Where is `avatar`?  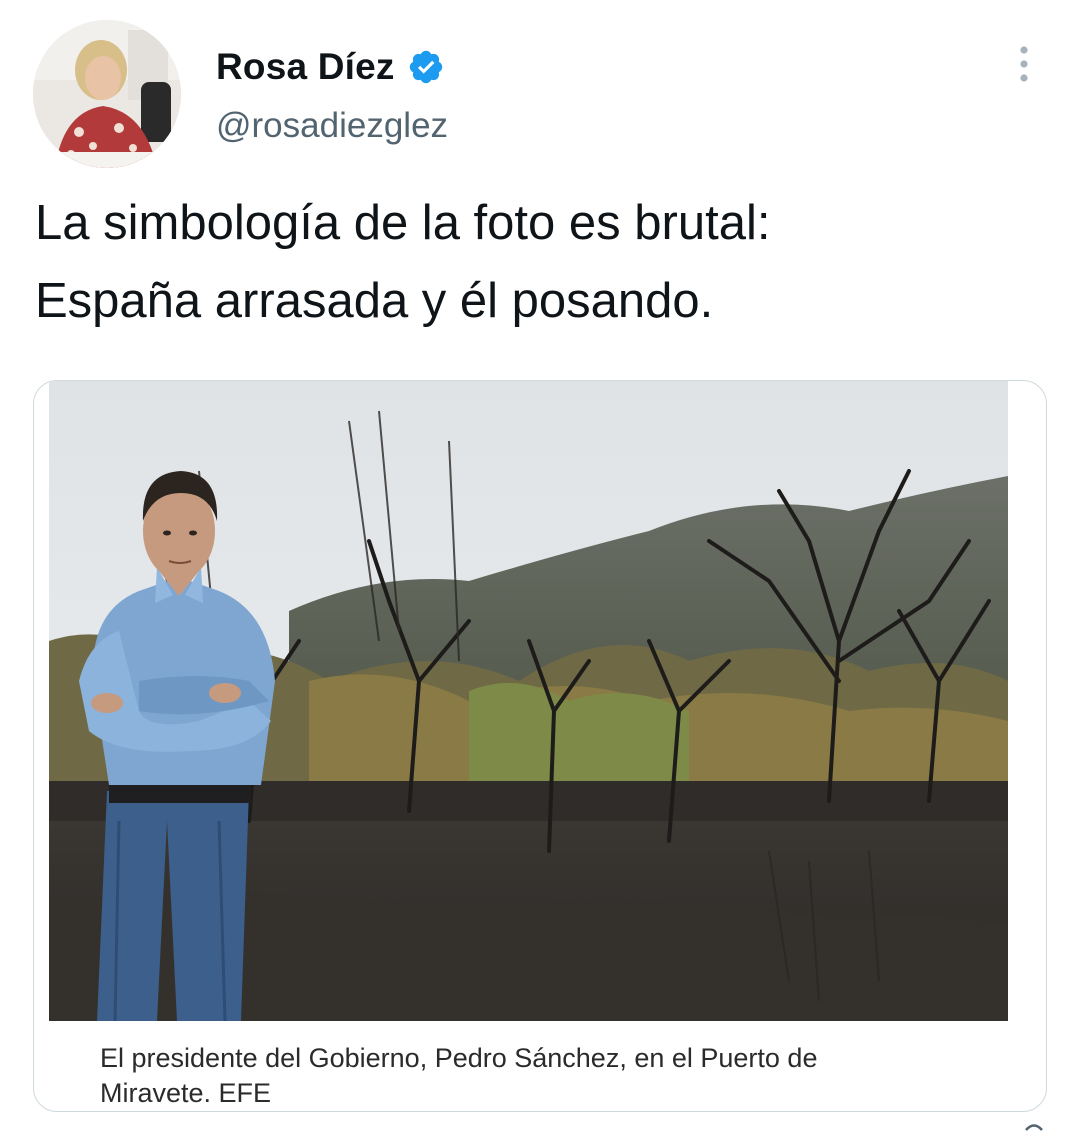
avatar is located at coordinates (107, 94).